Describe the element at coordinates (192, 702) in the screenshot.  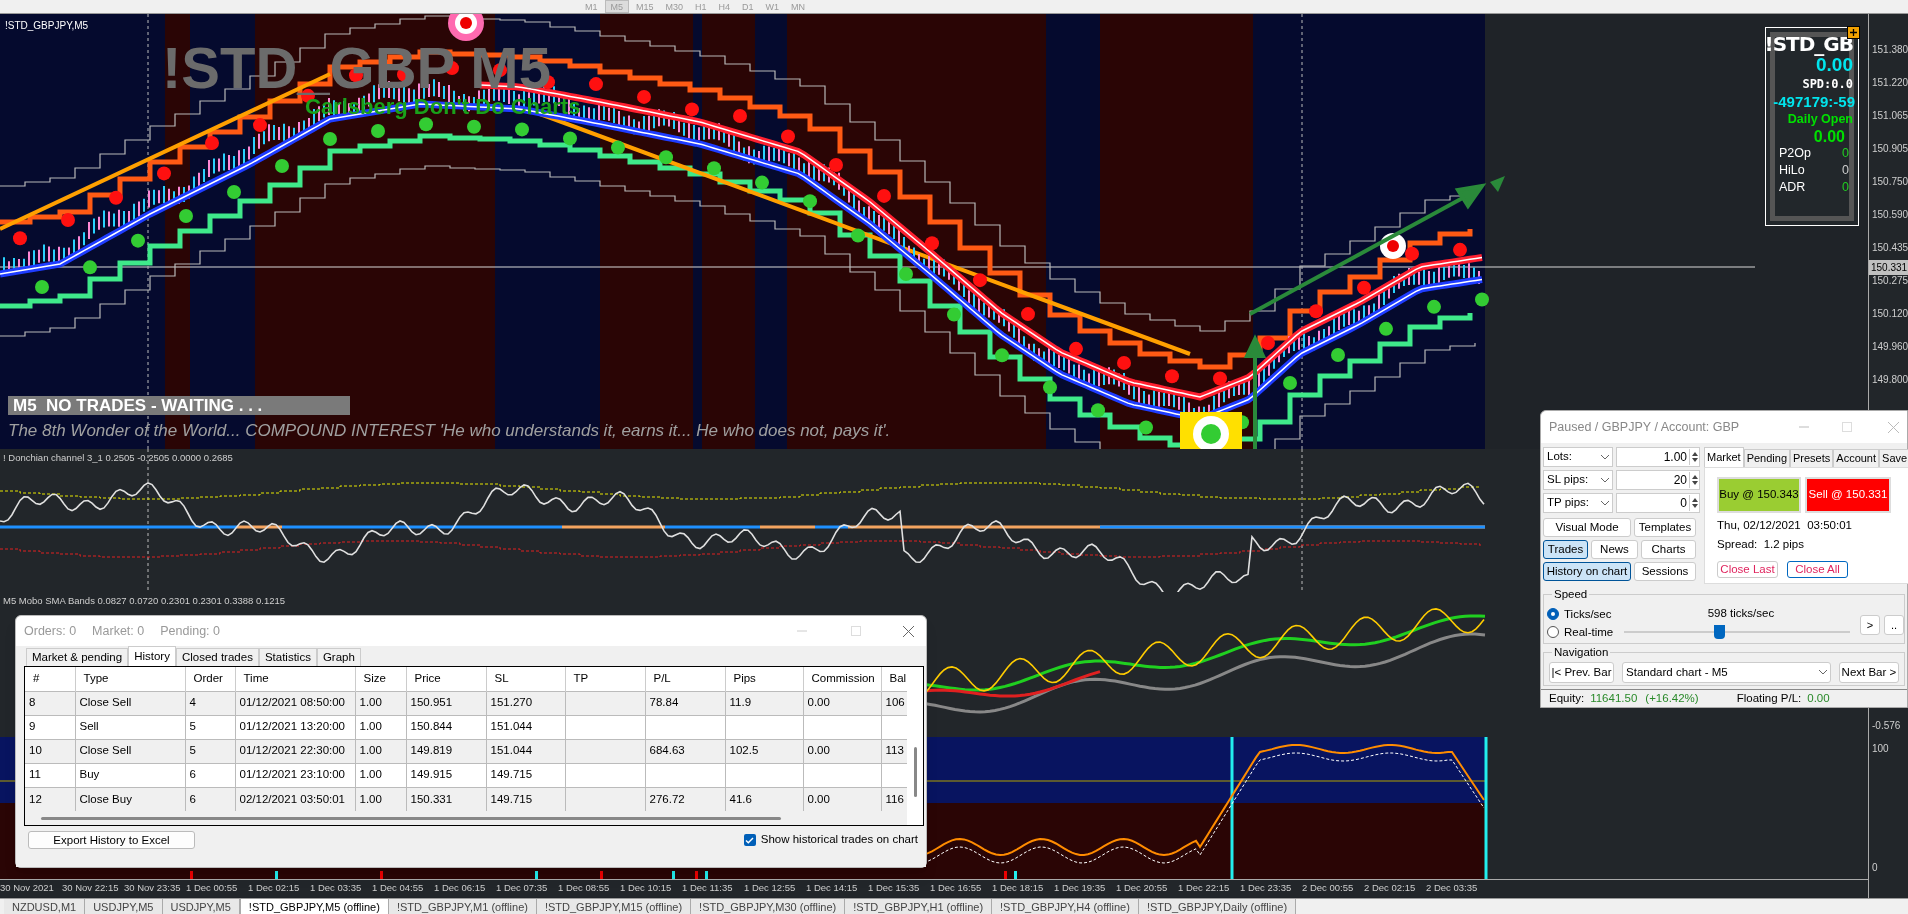
I see `table-cell: 4` at that location.